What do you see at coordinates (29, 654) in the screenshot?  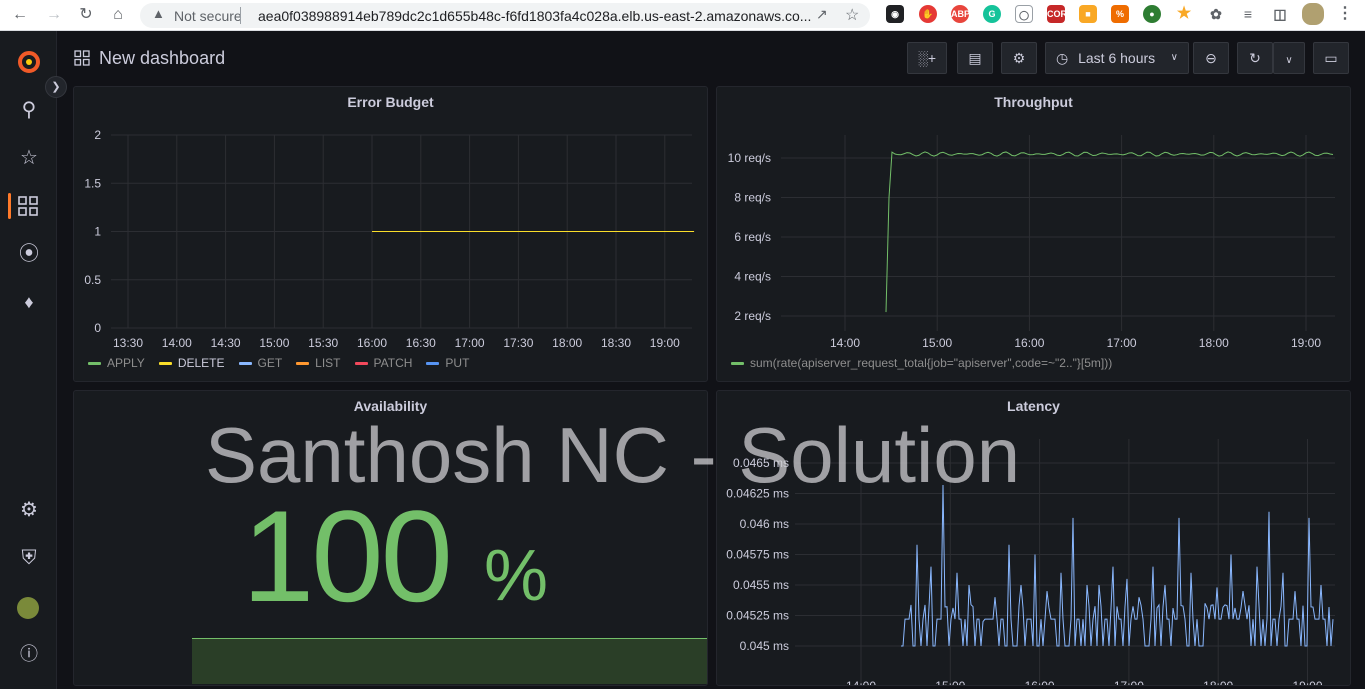 I see `help-icon: ⓘ` at bounding box center [29, 654].